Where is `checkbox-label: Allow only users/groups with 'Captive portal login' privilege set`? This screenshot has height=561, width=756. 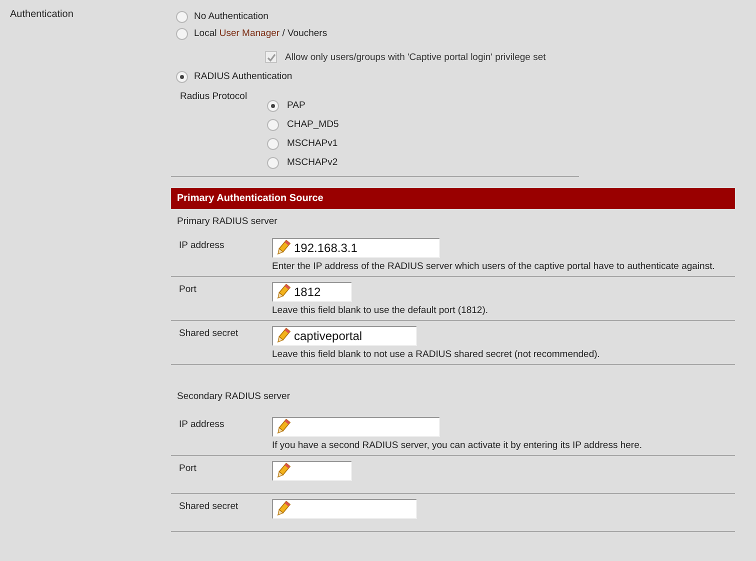 checkbox-label: Allow only users/groups with 'Captive portal login' privilege set is located at coordinates (415, 57).